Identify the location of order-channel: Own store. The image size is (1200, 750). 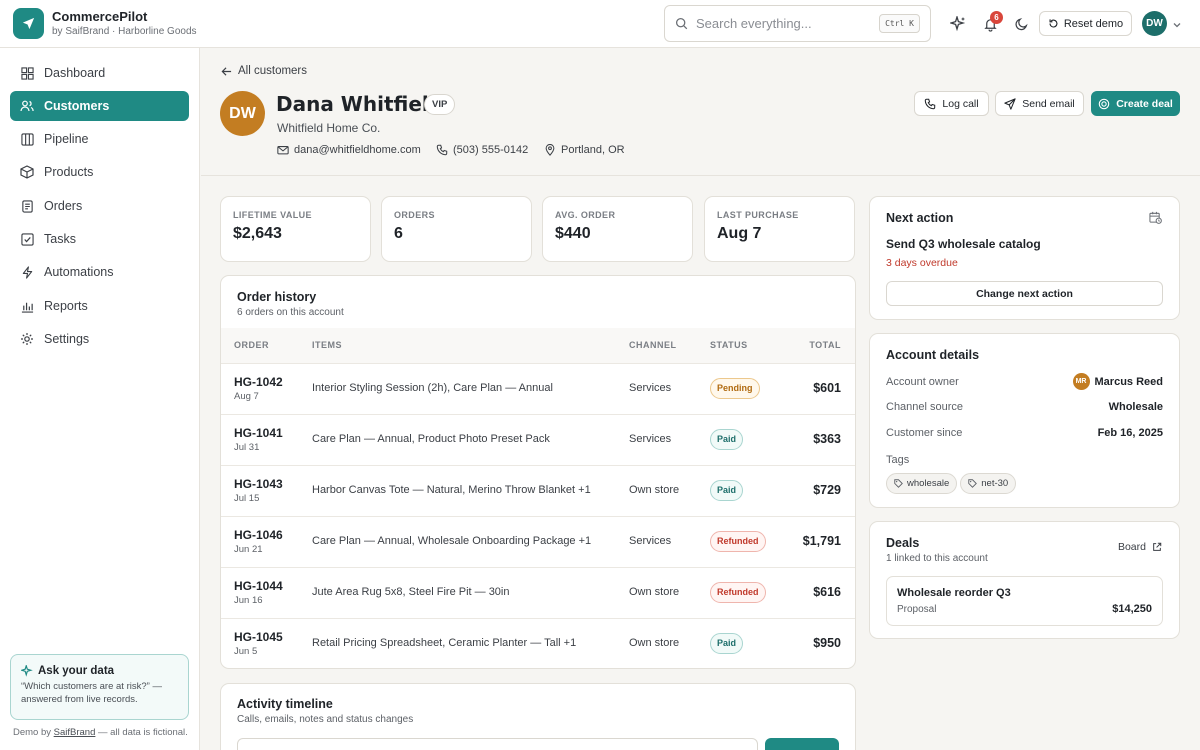
(654, 490).